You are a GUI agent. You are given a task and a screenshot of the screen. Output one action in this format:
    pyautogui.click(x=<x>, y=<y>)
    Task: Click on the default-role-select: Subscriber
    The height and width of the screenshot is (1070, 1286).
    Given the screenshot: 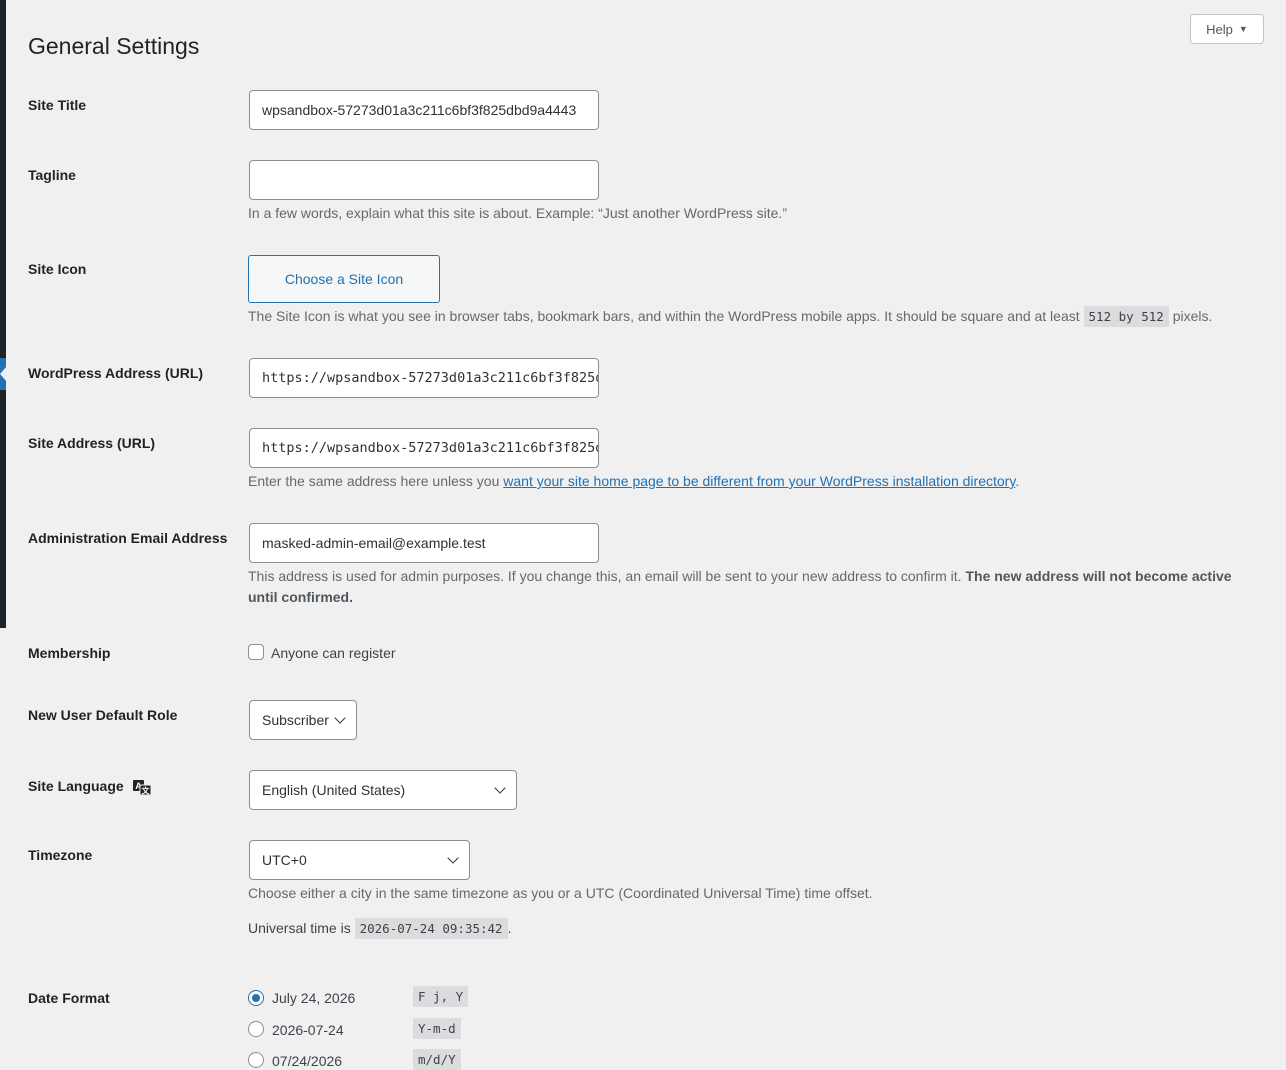 What is the action you would take?
    pyautogui.click(x=303, y=720)
    